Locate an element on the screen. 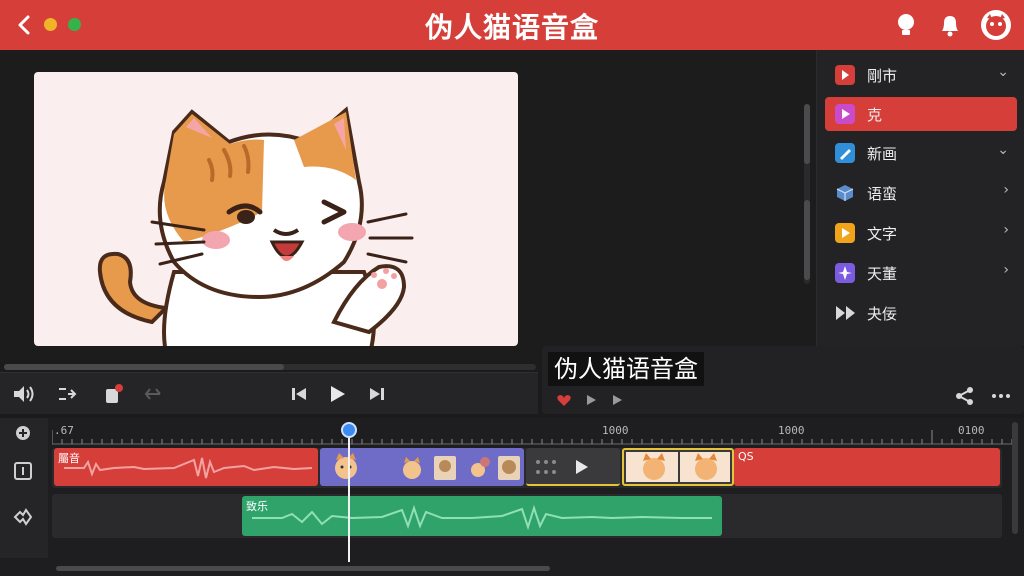  clipboard-icon is located at coordinates (114, 394).